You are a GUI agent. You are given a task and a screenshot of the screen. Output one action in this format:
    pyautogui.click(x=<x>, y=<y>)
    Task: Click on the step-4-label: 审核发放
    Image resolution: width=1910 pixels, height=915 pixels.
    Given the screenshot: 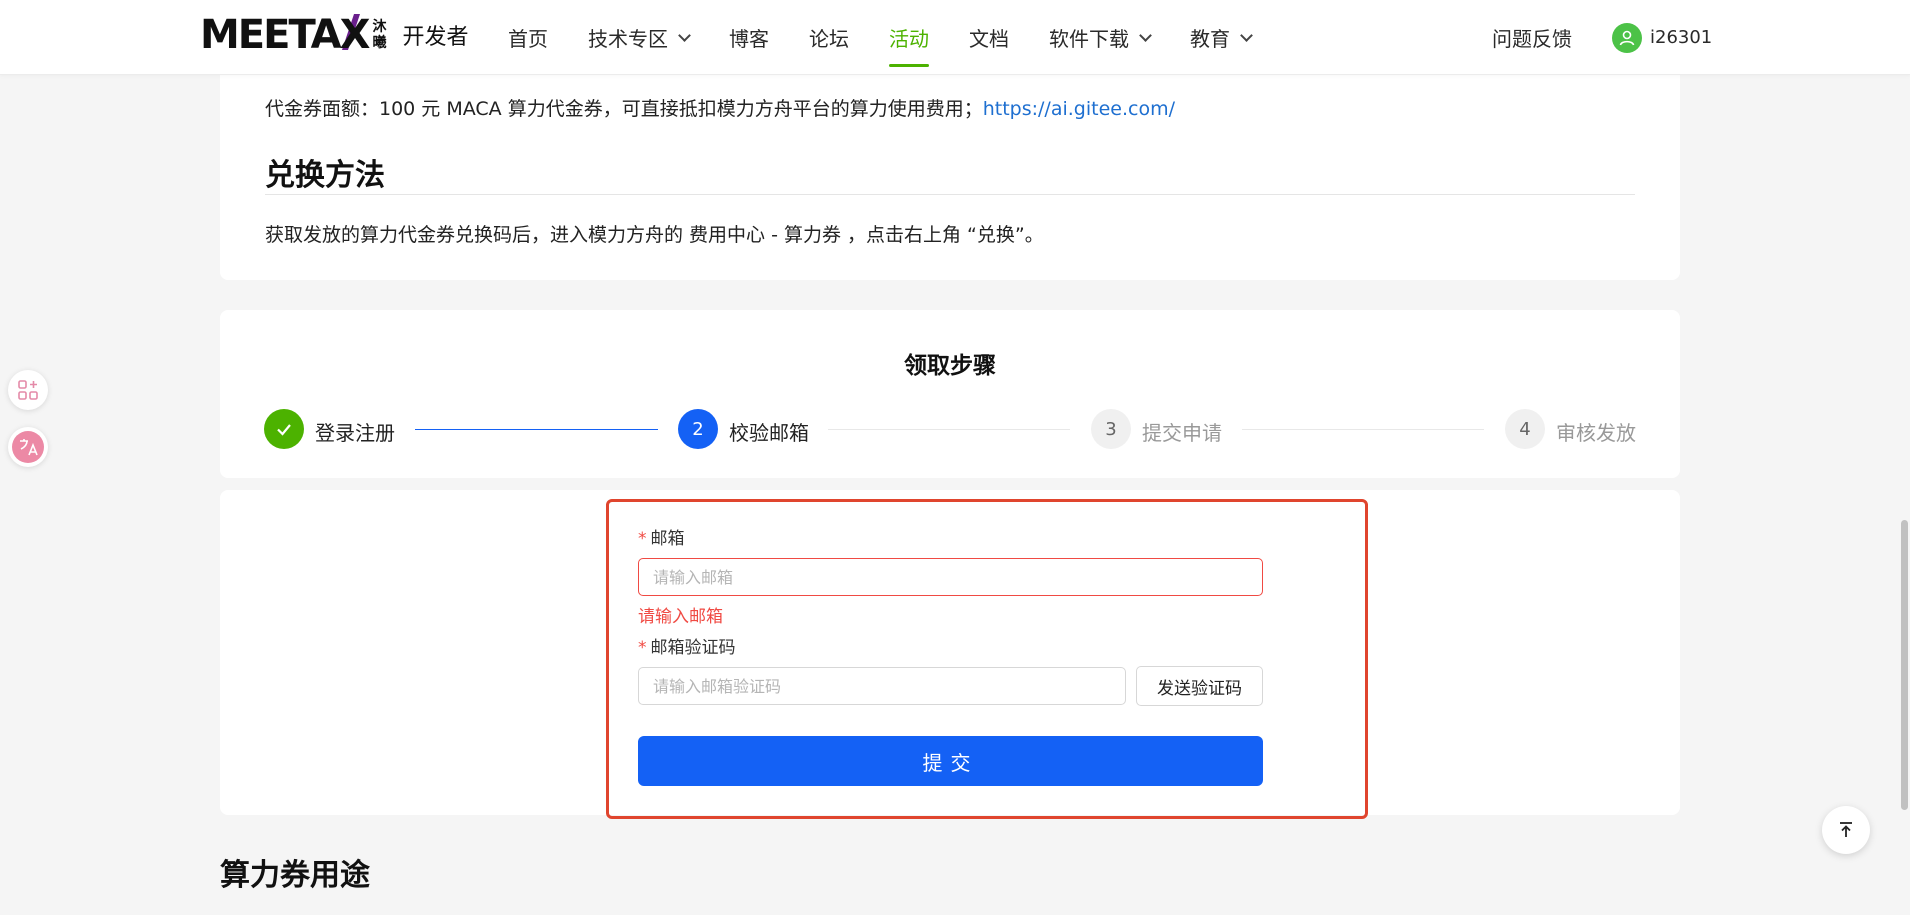 What is the action you would take?
    pyautogui.click(x=1596, y=433)
    